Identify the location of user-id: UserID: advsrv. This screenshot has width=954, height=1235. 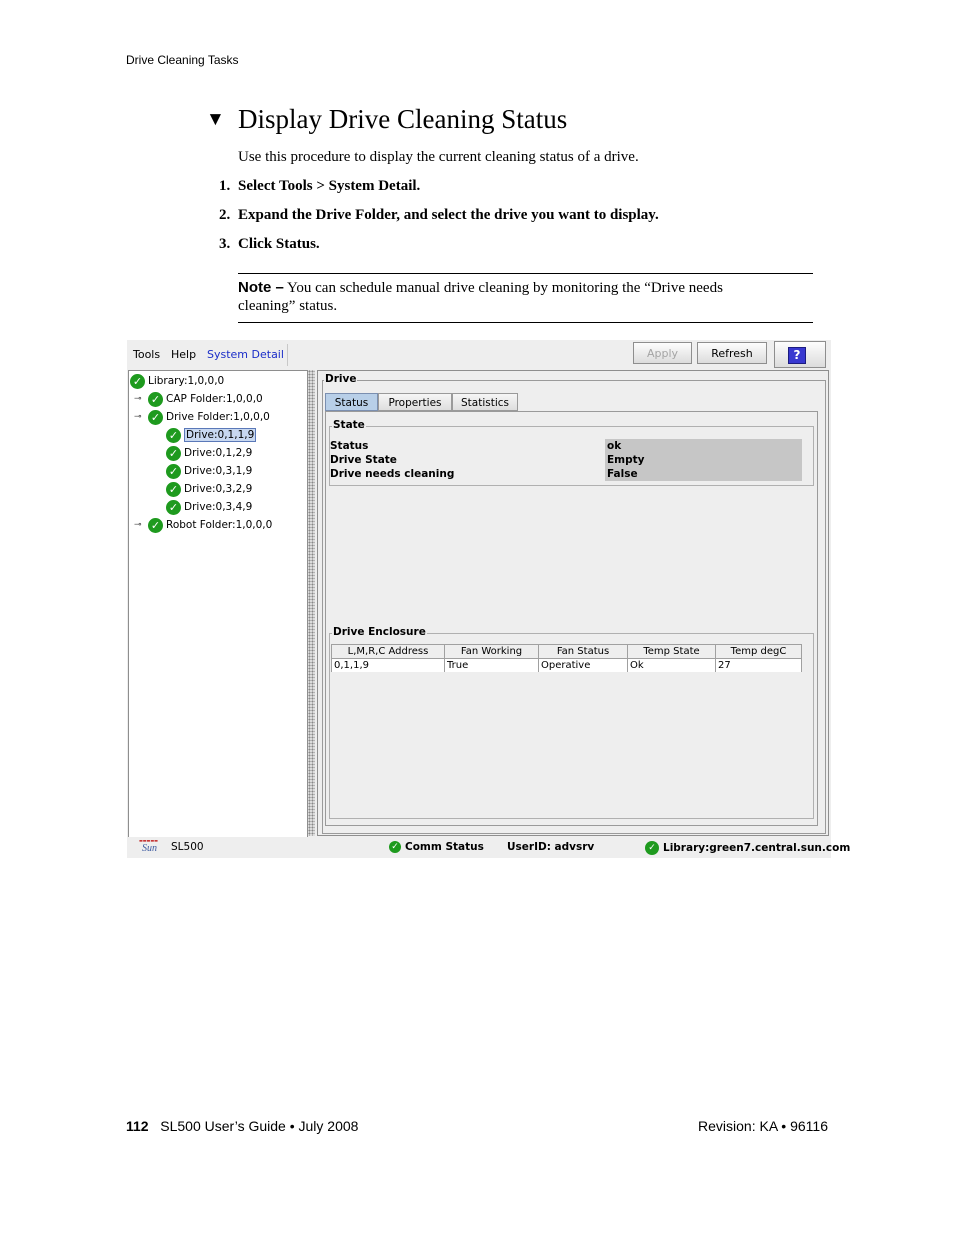
(551, 847).